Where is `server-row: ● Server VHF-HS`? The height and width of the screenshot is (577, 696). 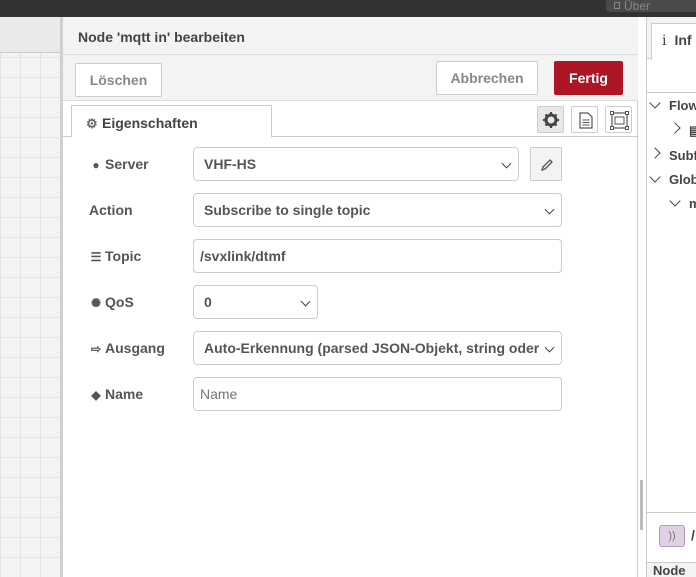 server-row: ● Server VHF-HS is located at coordinates (329, 164).